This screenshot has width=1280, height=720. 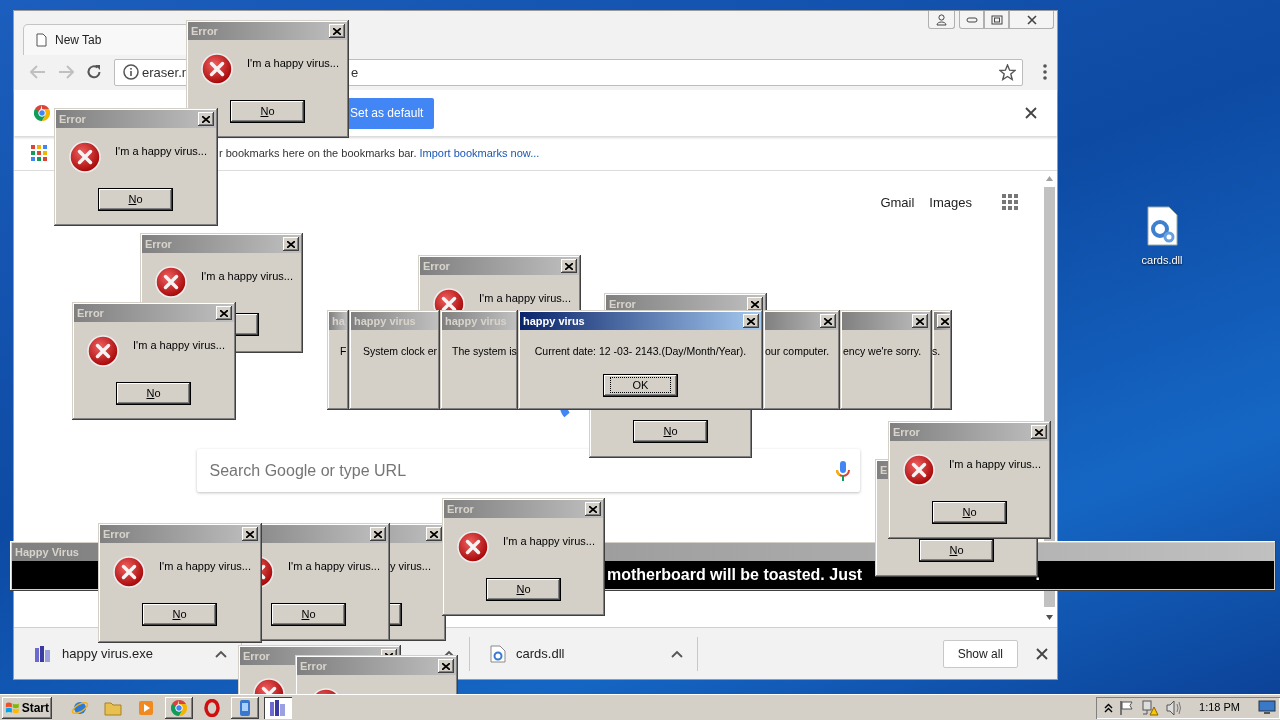 I want to click on start-button: Start, so click(x=27, y=707).